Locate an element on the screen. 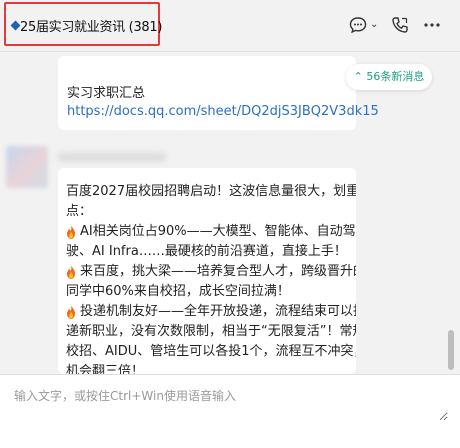 The width and height of the screenshot is (460, 448). message-text: 实习求职汇总 is located at coordinates (106, 93).